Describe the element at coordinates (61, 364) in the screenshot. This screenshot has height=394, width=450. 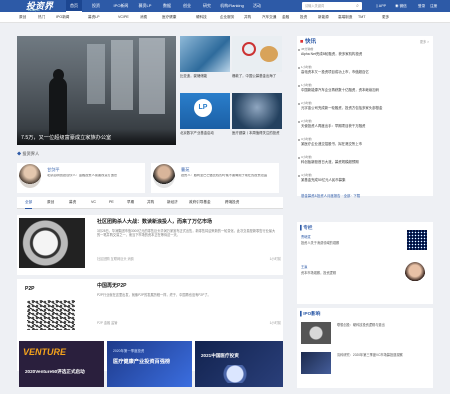
I see `banner-venture50: VENTURE 2020Venture50评选正式启动` at that location.